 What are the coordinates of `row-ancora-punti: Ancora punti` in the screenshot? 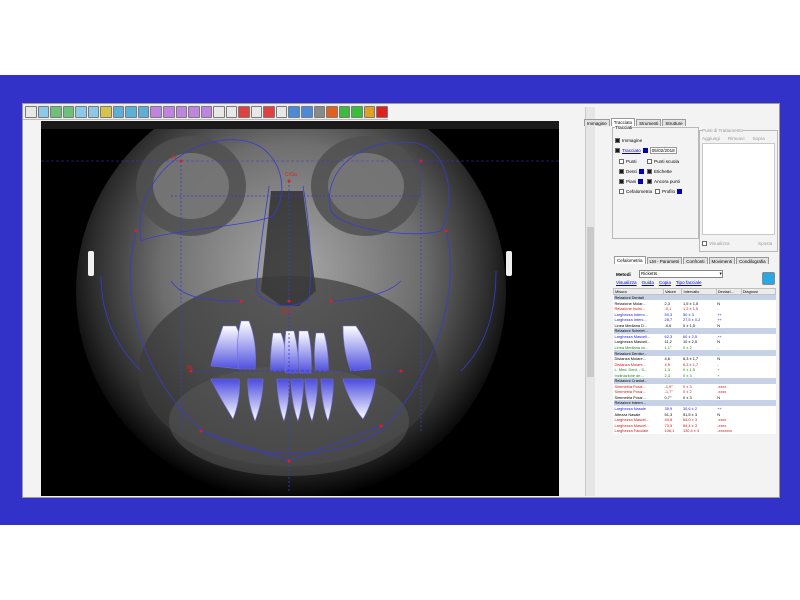 It's located at (663, 181).